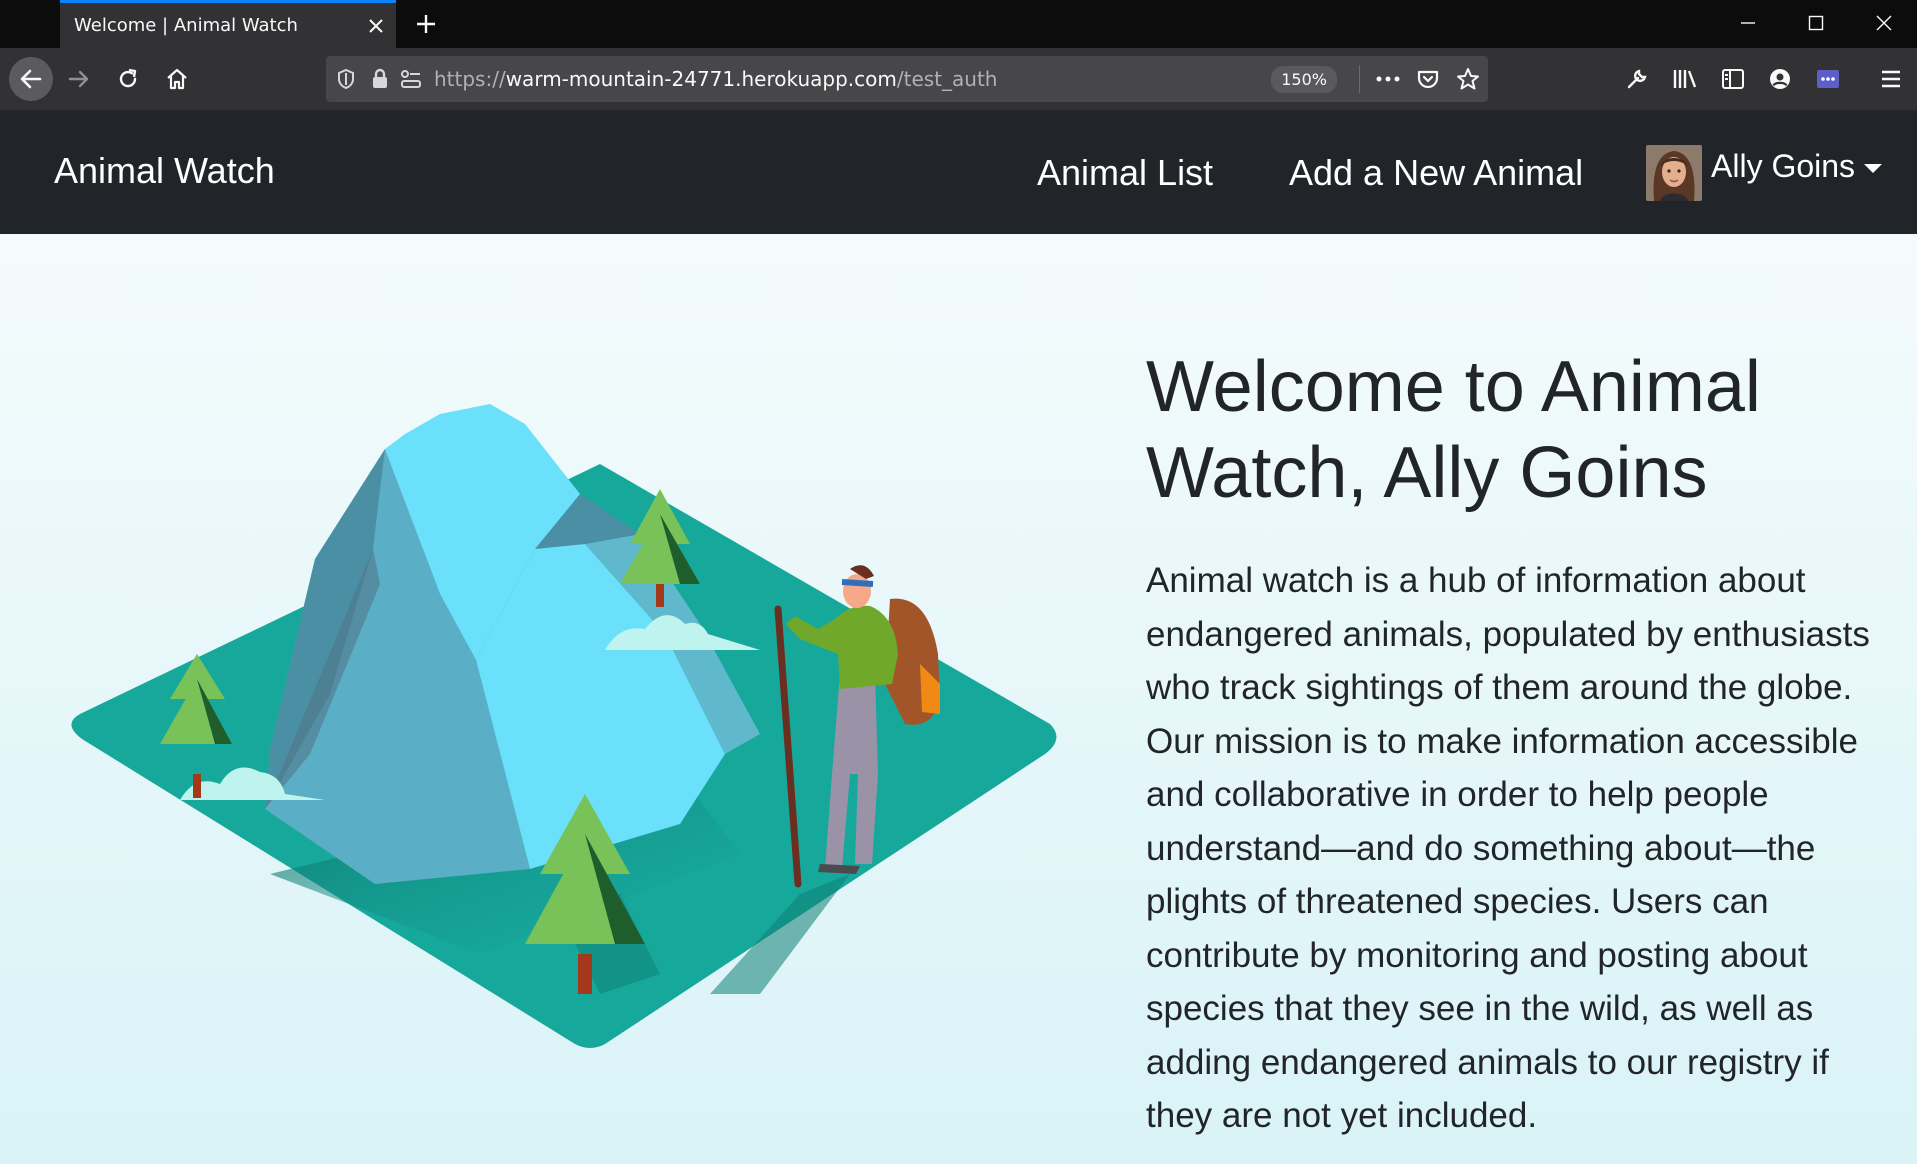  Describe the element at coordinates (1359, 79) in the screenshot. I see `url-divider` at that location.